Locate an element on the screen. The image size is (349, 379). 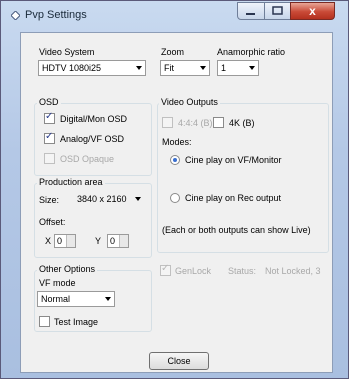
digital-mon-osd-checkbox is located at coordinates (49, 117).